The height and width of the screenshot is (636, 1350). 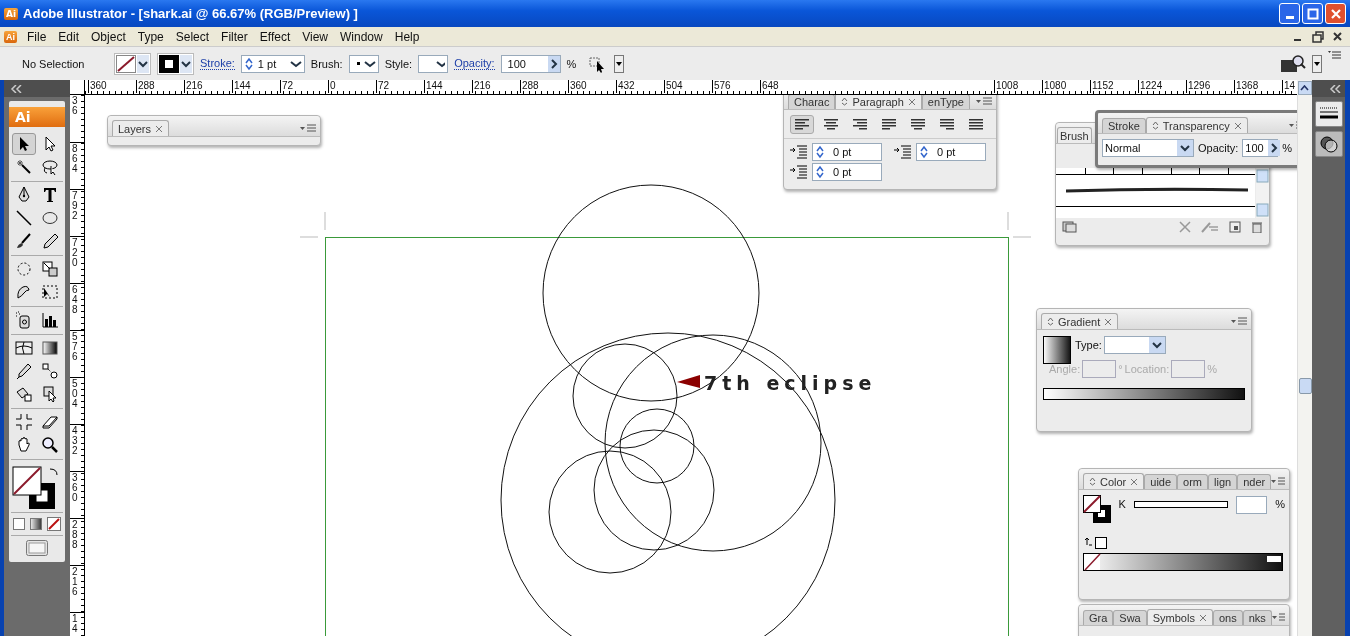 What do you see at coordinates (1155, 125) in the screenshot?
I see `sort-arrows-icon` at bounding box center [1155, 125].